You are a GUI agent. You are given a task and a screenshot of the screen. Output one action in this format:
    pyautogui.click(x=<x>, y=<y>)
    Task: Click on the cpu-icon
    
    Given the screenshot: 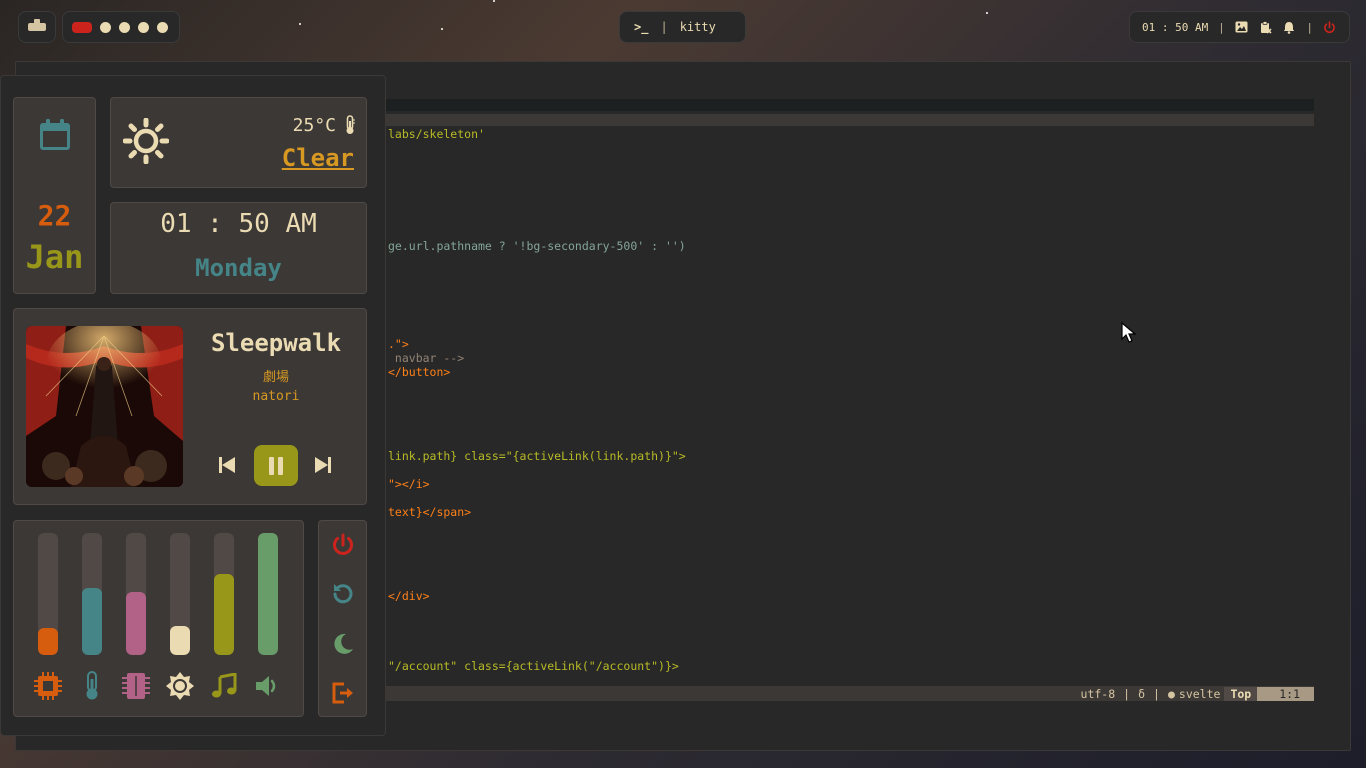 What is the action you would take?
    pyautogui.click(x=48, y=686)
    